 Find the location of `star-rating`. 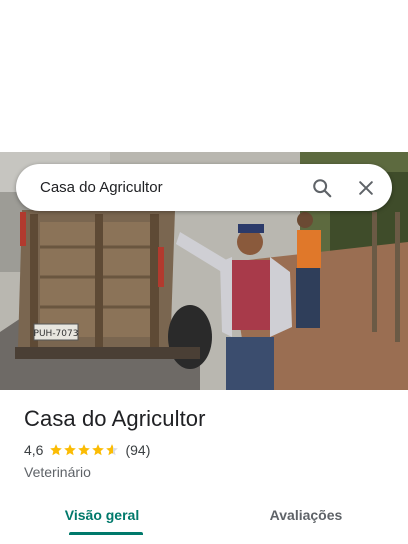

star-rating is located at coordinates (84, 450).